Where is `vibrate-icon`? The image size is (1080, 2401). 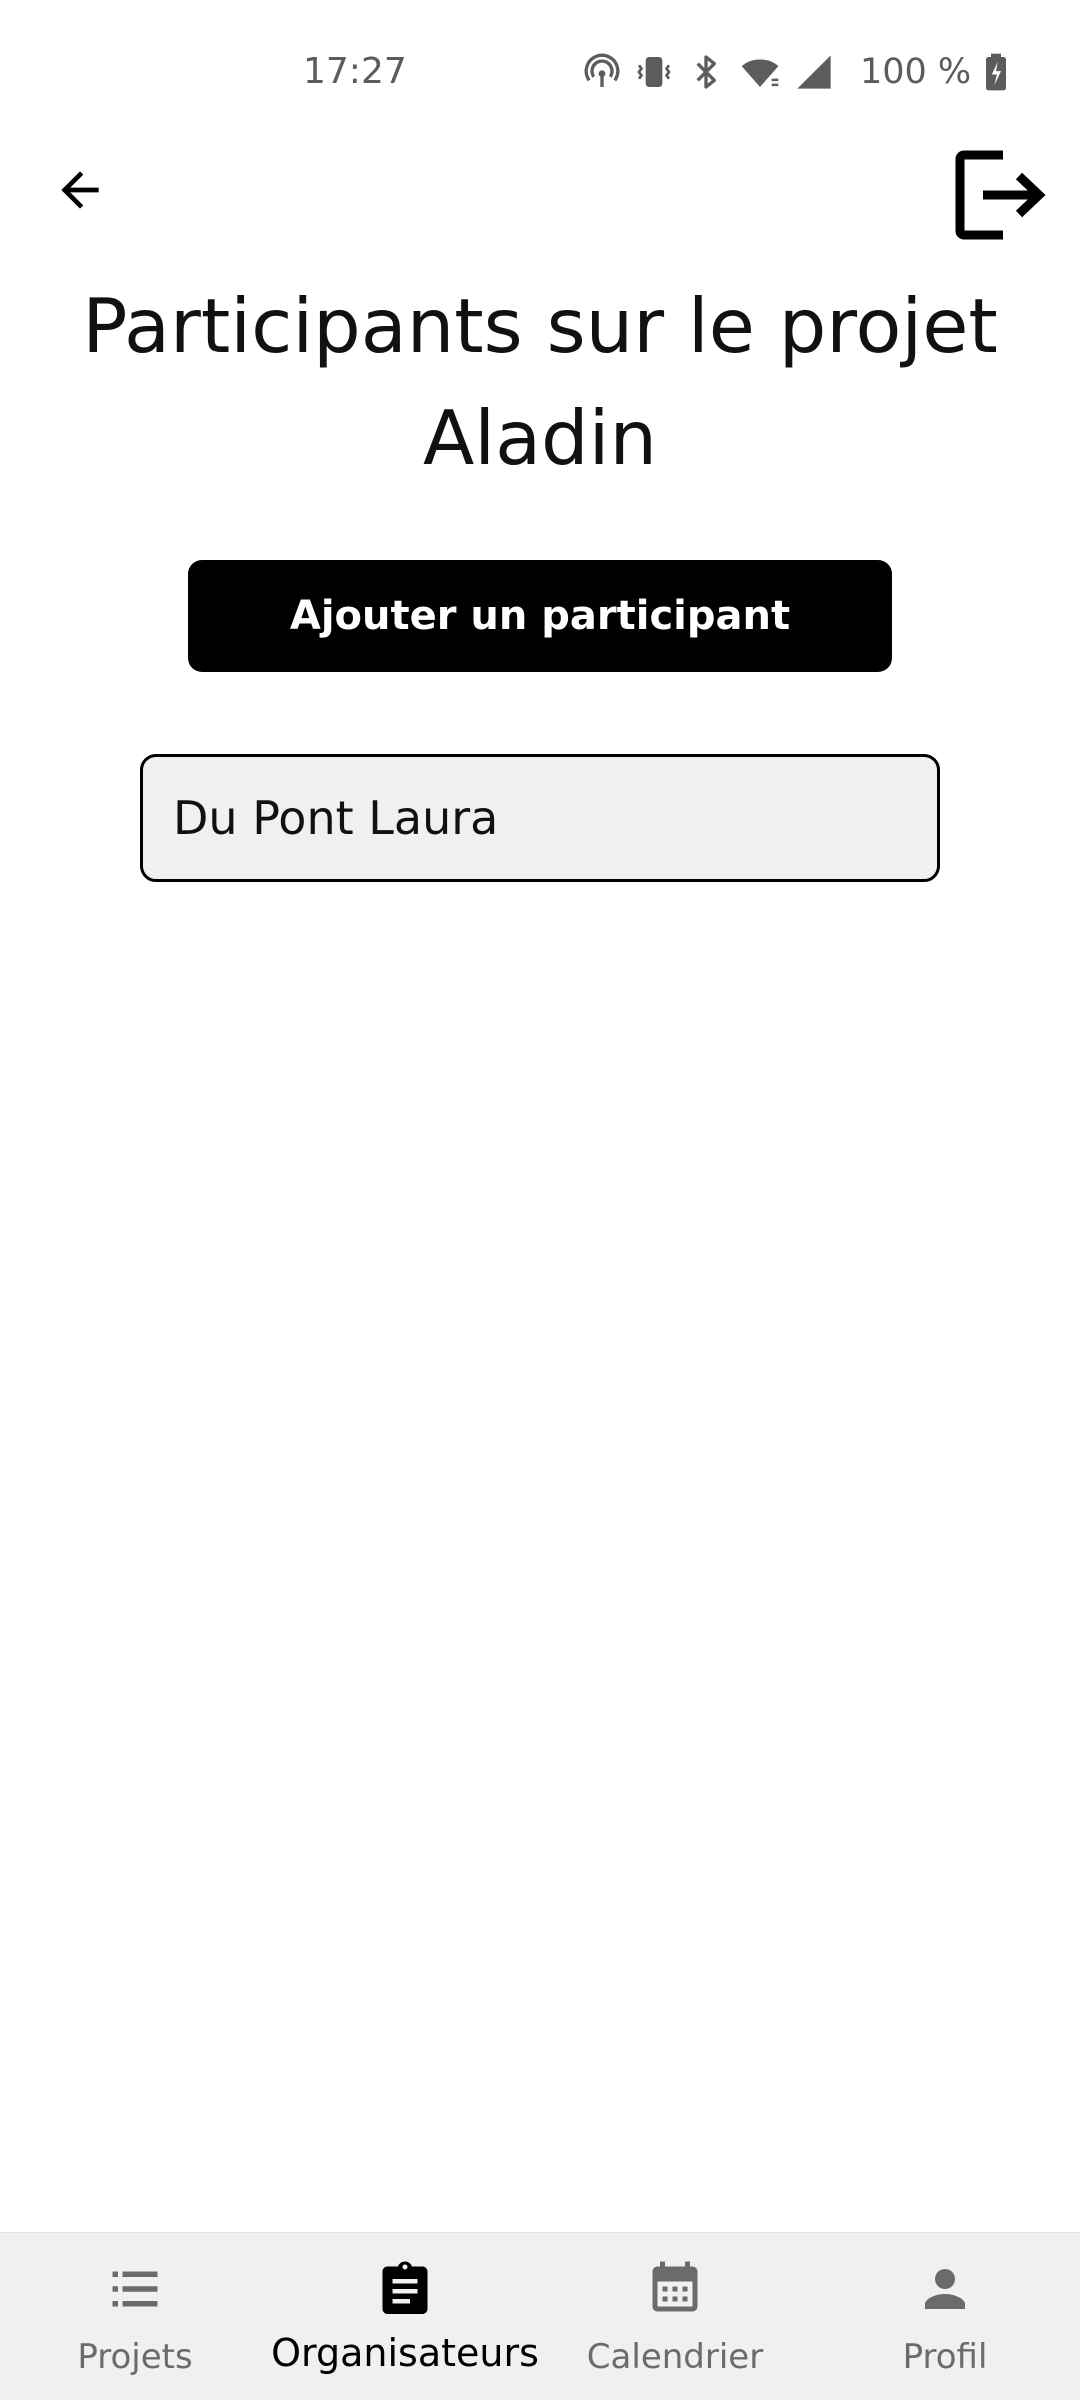
vibrate-icon is located at coordinates (654, 72).